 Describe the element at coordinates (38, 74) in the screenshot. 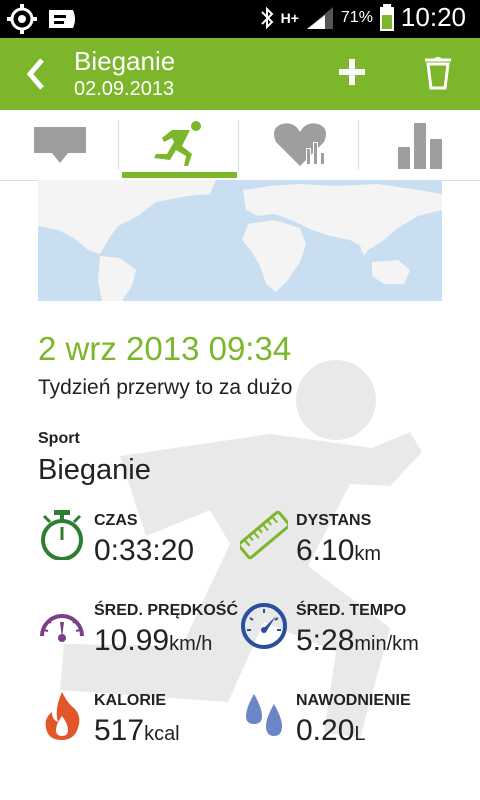

I see `back-arrow-icon` at that location.